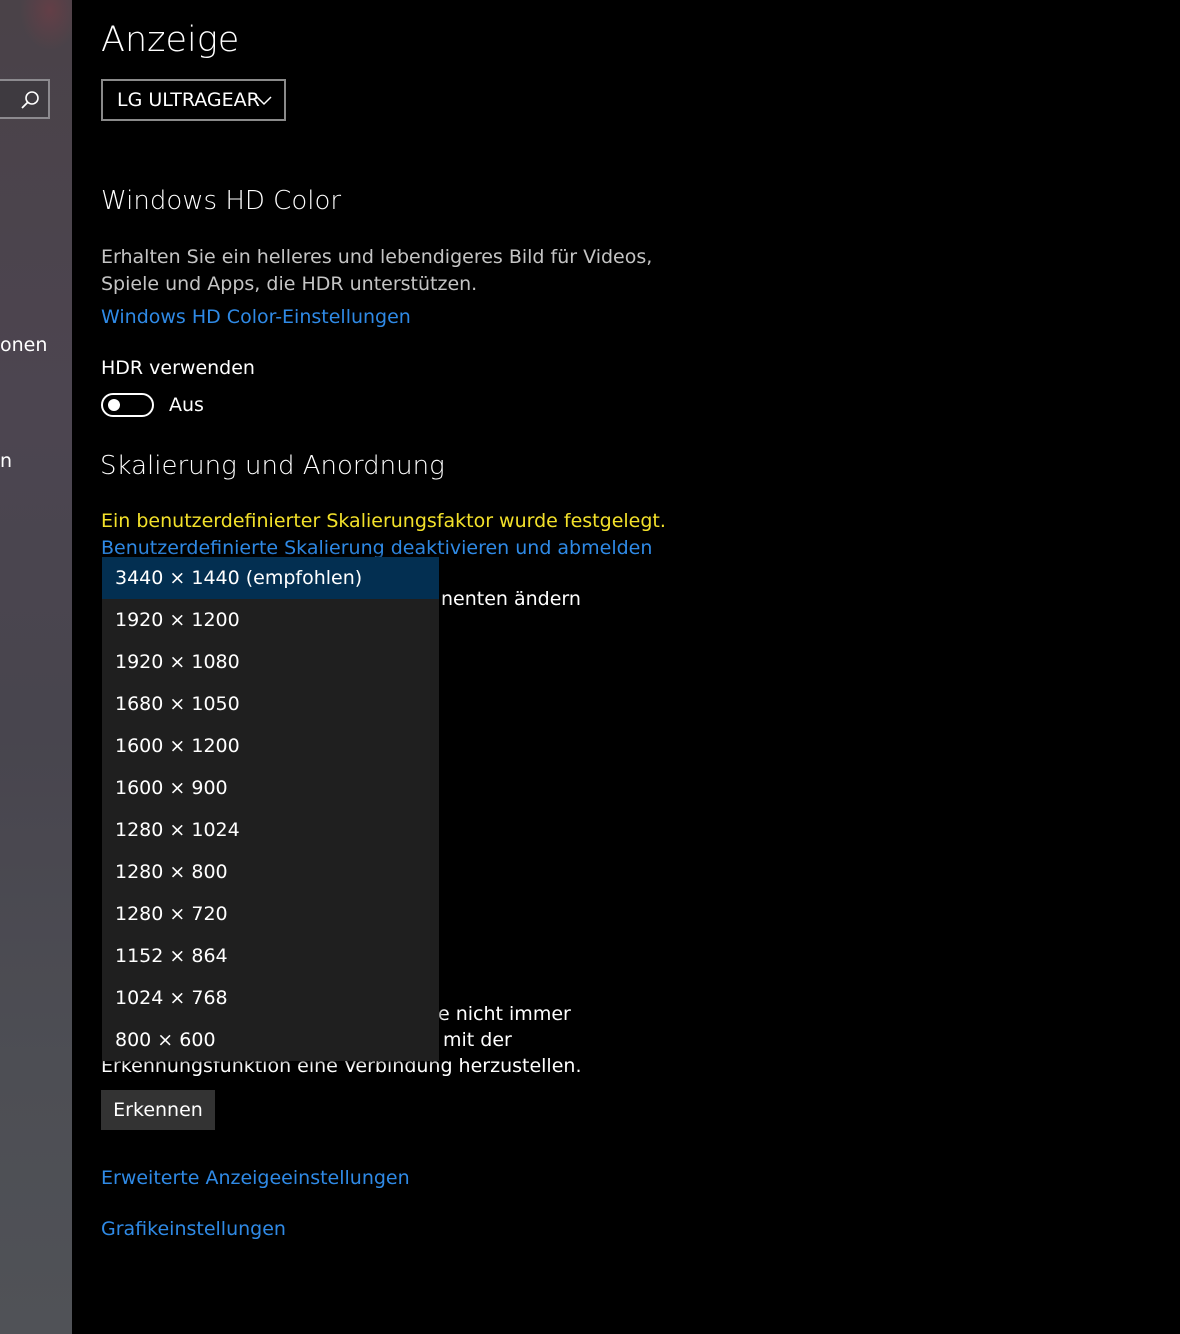 The image size is (1180, 1334). I want to click on display-select-value: LG ULTRAGEAR, so click(188, 100).